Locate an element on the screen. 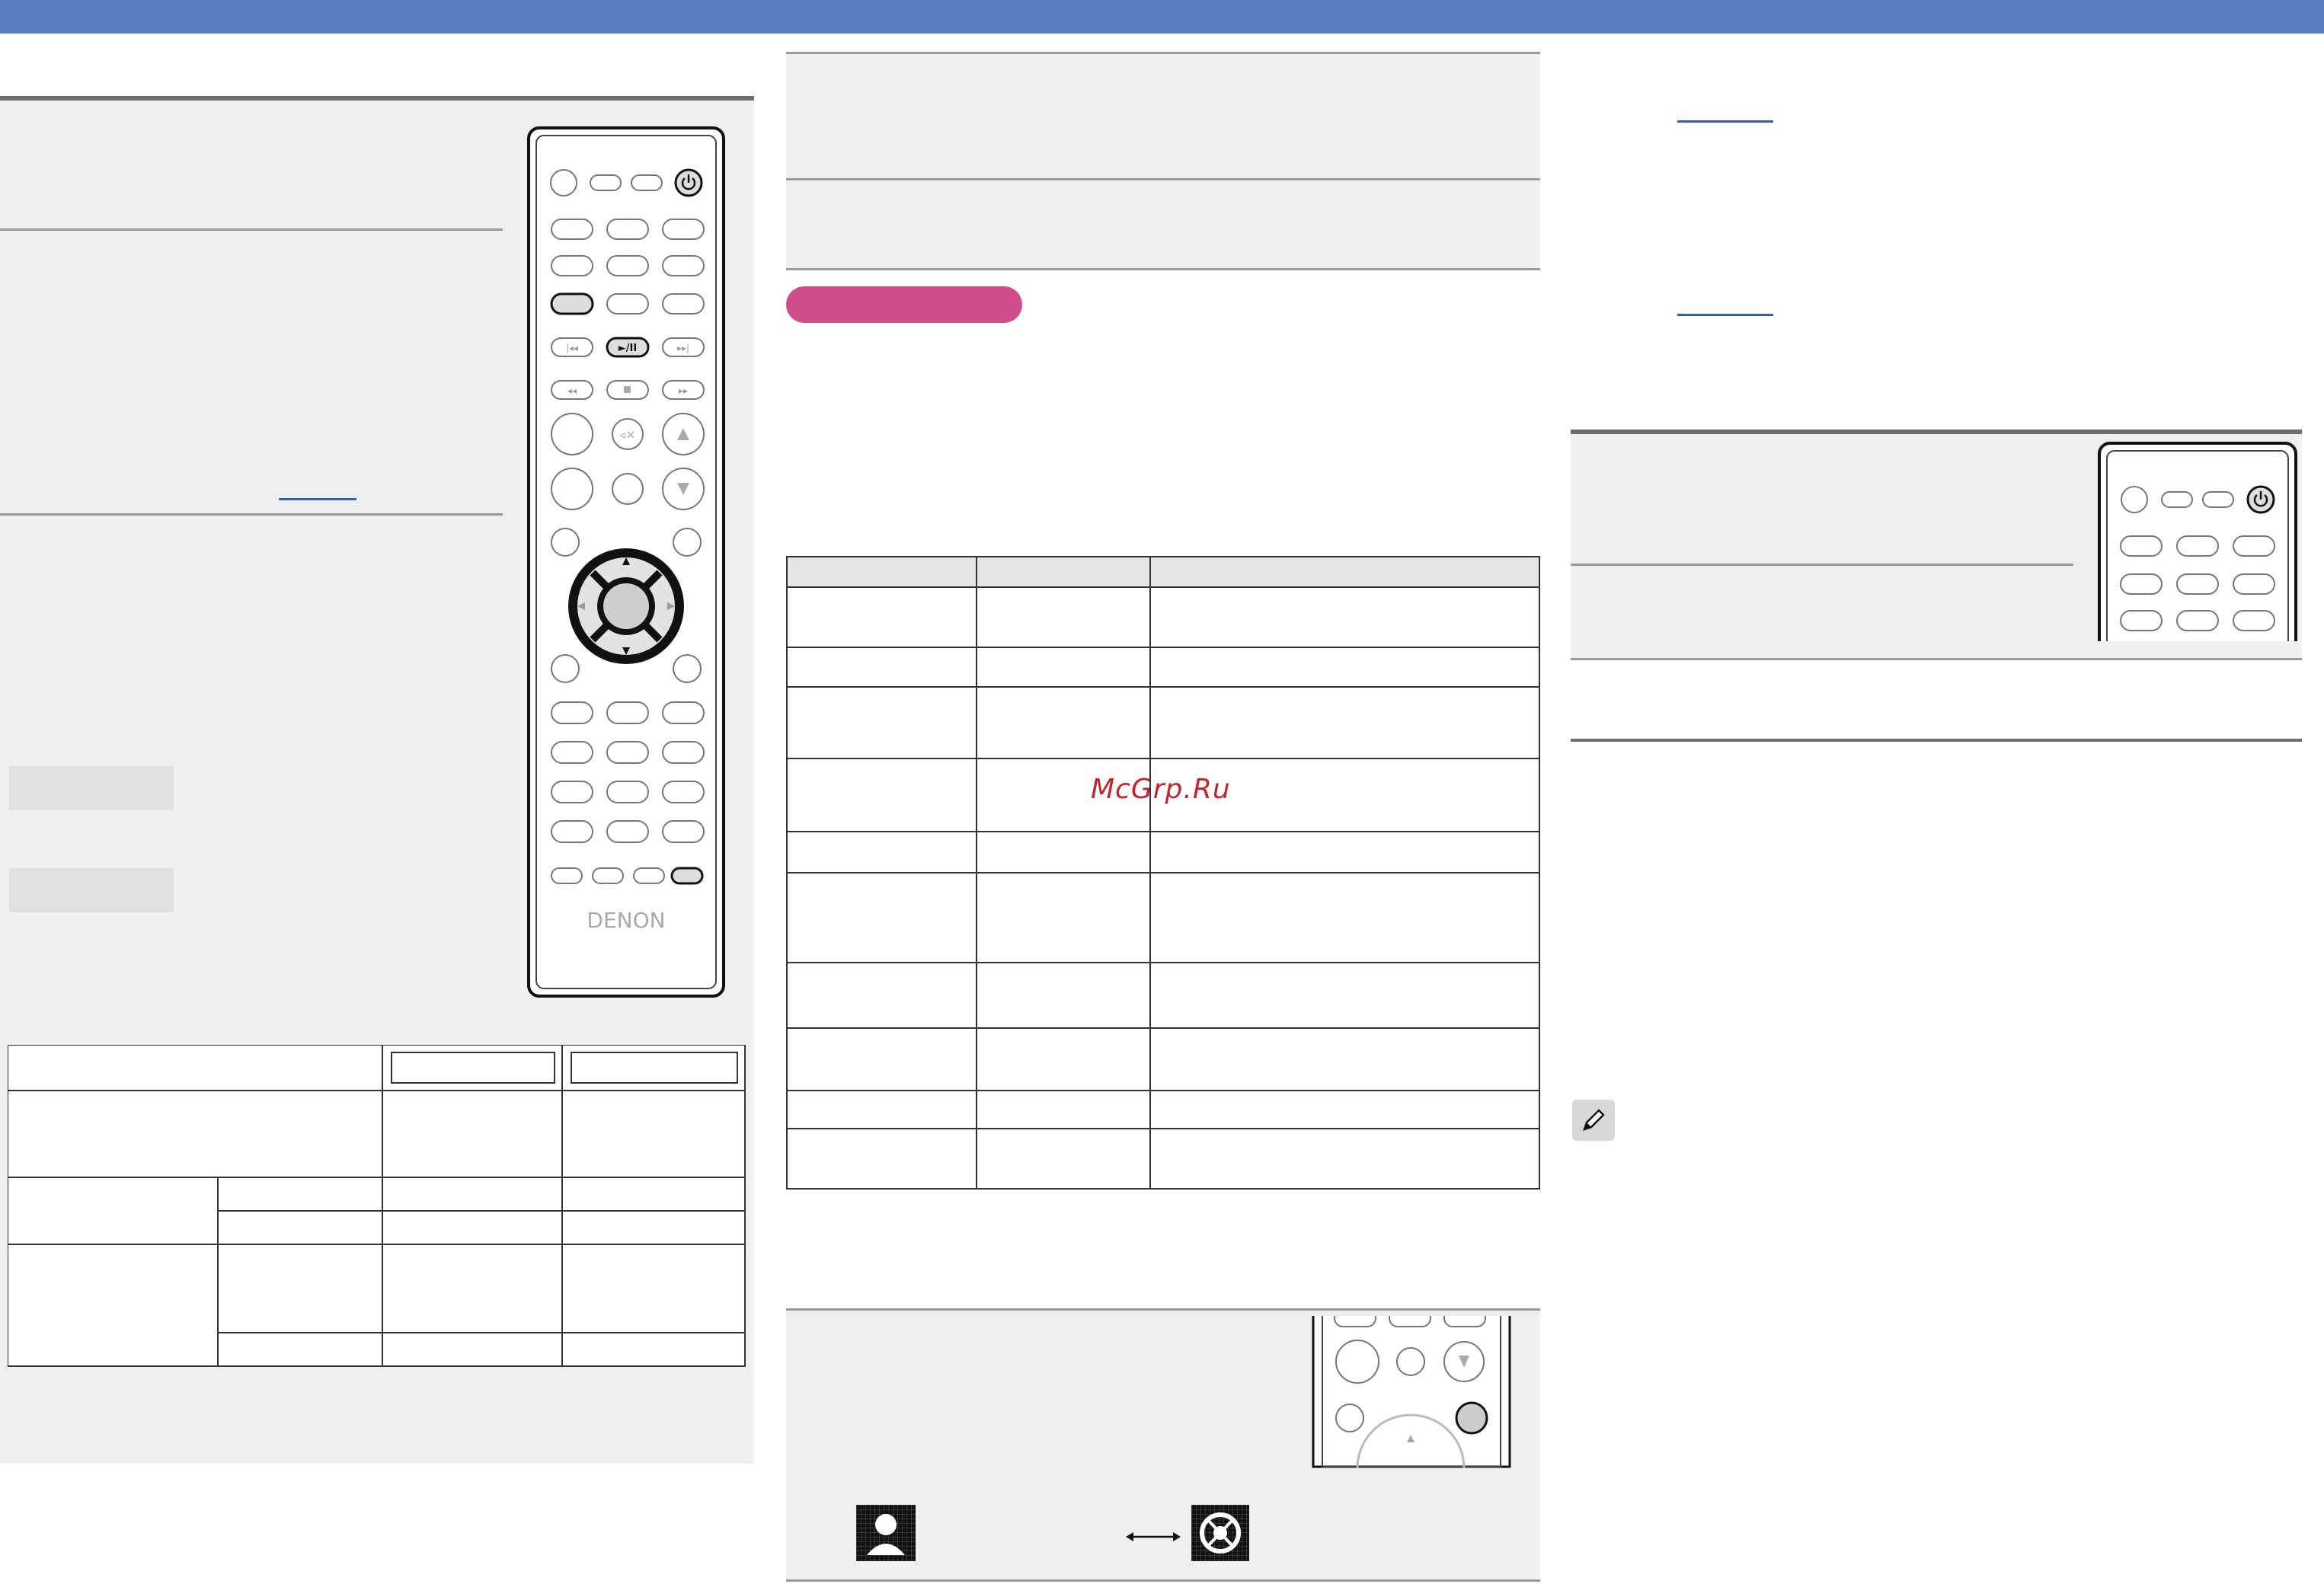 This screenshot has height=1584, width=2324. stop-icon is located at coordinates (627, 389).